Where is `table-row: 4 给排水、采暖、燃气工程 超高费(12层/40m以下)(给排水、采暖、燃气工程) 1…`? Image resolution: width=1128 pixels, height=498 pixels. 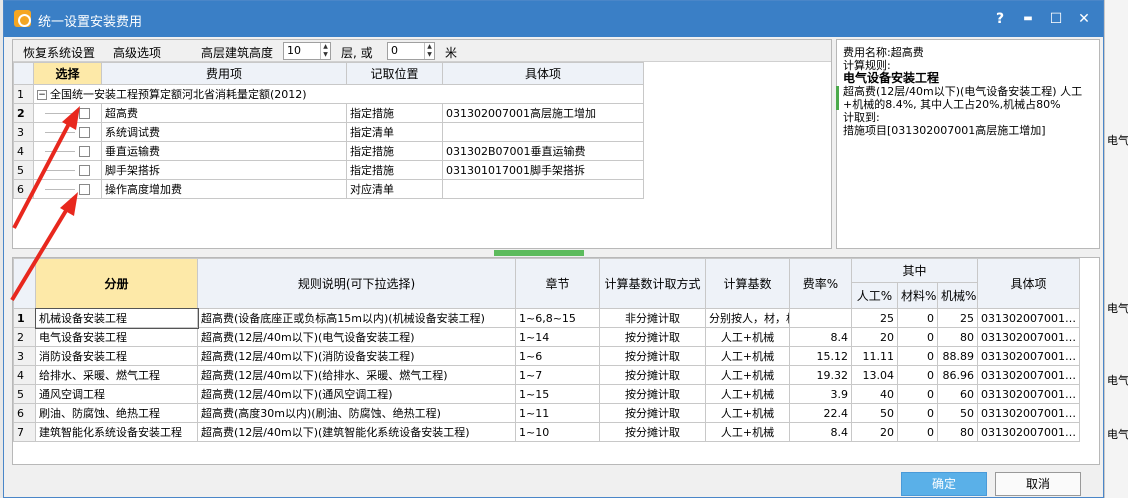 table-row: 4 给排水、采暖、燃气工程 超高费(12层/40m以下)(给排水、采暖、燃气工程) 1… is located at coordinates (547, 375).